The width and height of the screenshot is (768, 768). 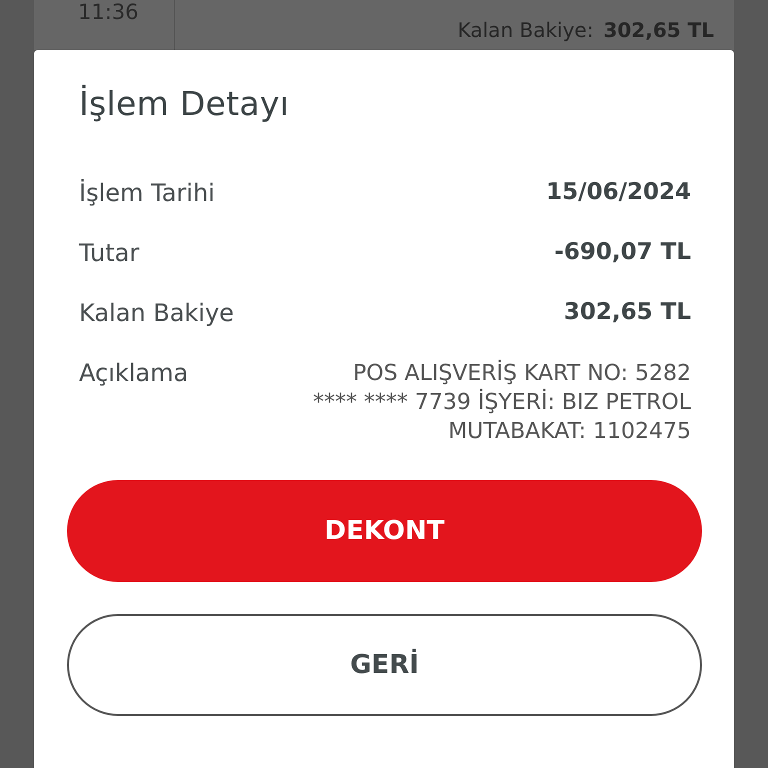 What do you see at coordinates (108, 13) in the screenshot?
I see `transaction-time: 11:36` at bounding box center [108, 13].